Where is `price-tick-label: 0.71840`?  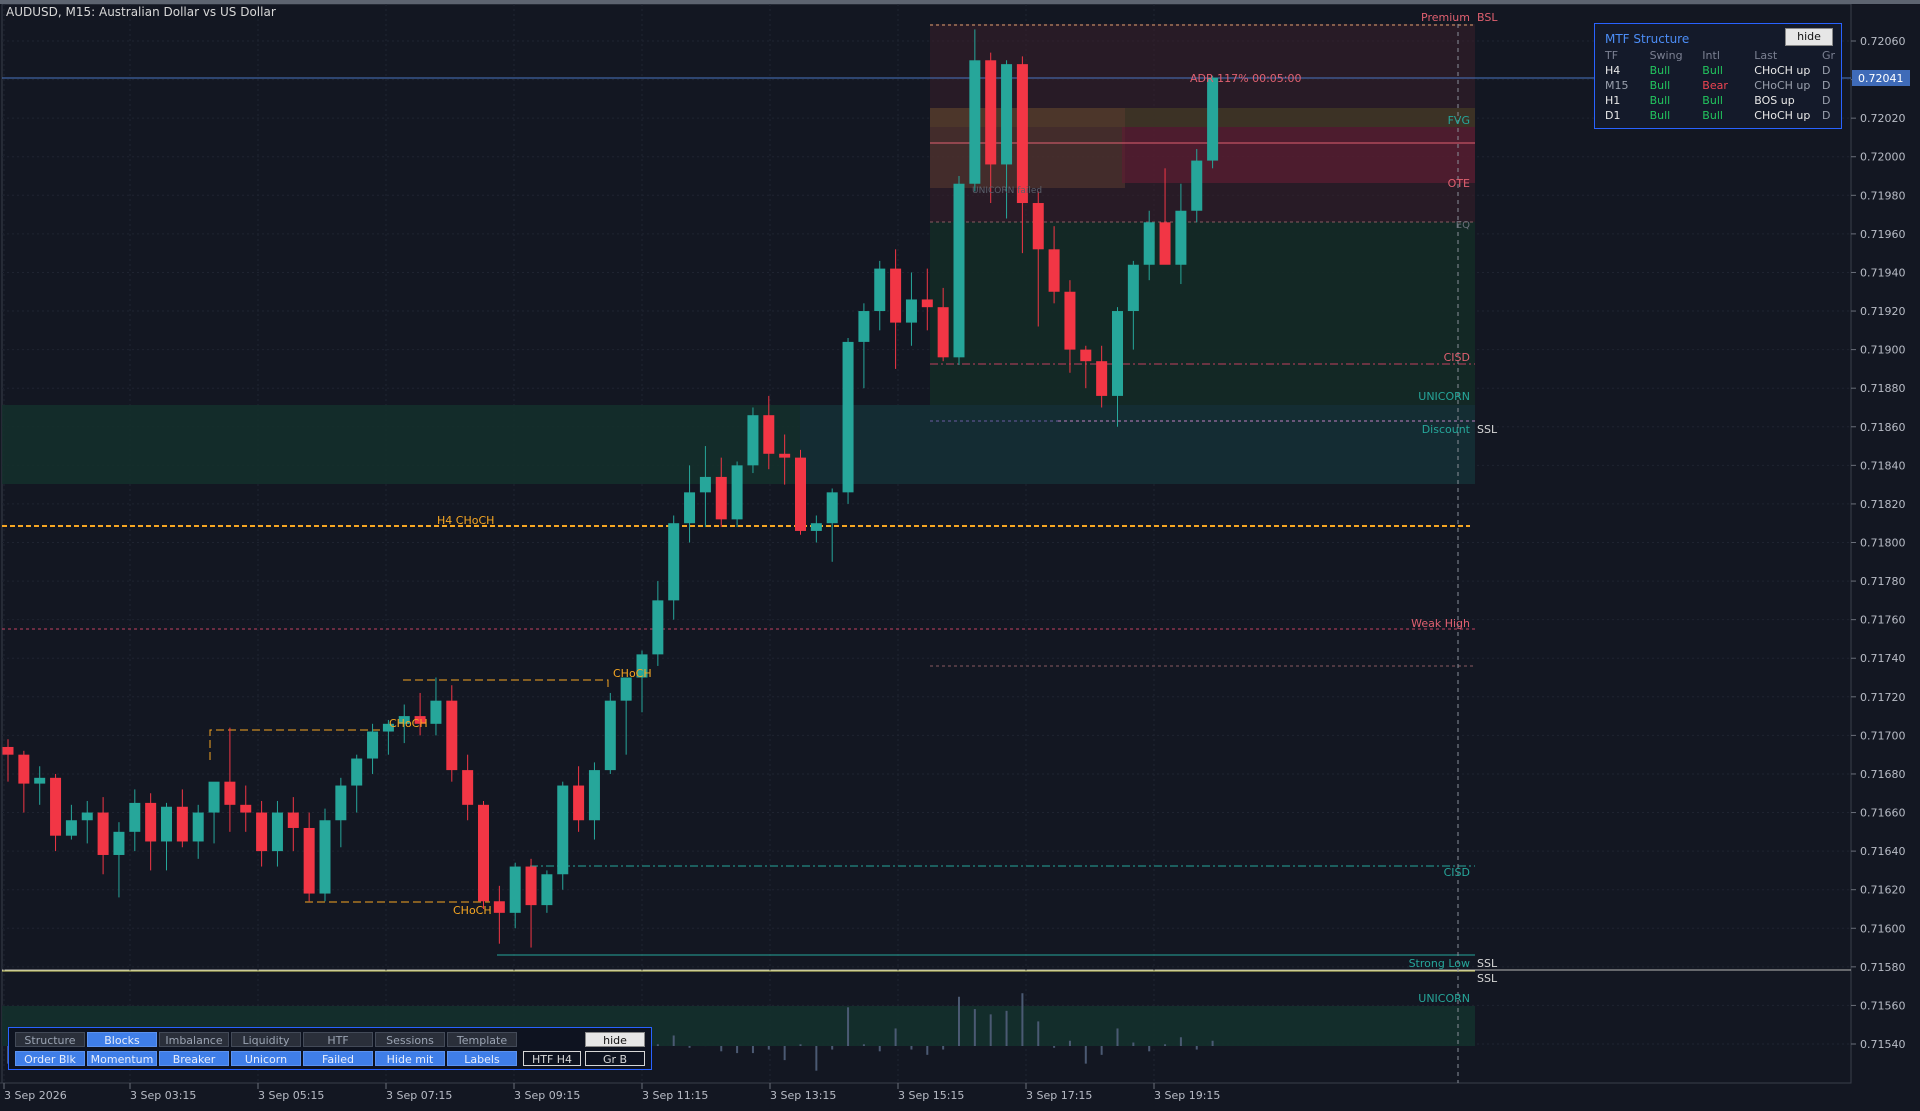 price-tick-label: 0.71840 is located at coordinates (1883, 465).